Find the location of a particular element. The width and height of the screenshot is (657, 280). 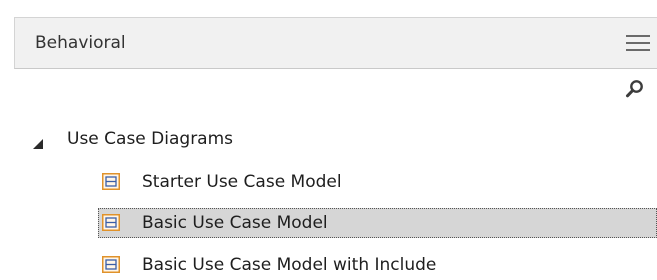

tree-item-label: Basic Use Case Model is located at coordinates (235, 223).